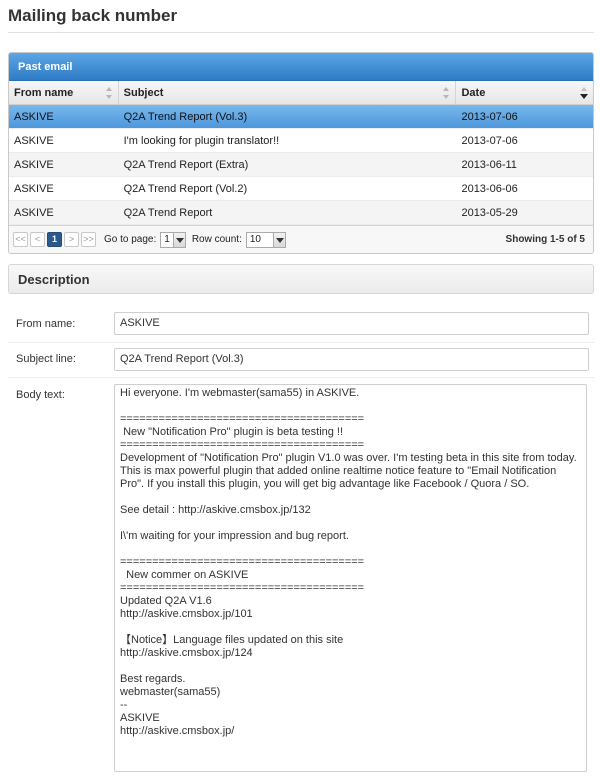  What do you see at coordinates (46, 359) in the screenshot?
I see `subject-line-label: Subject line:` at bounding box center [46, 359].